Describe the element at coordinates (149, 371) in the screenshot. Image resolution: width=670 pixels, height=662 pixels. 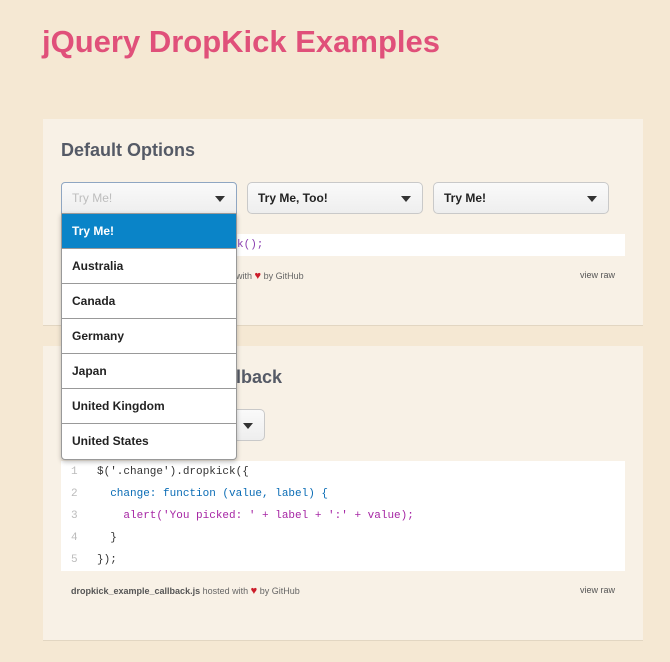
I see `dropdown-option: Japan` at that location.